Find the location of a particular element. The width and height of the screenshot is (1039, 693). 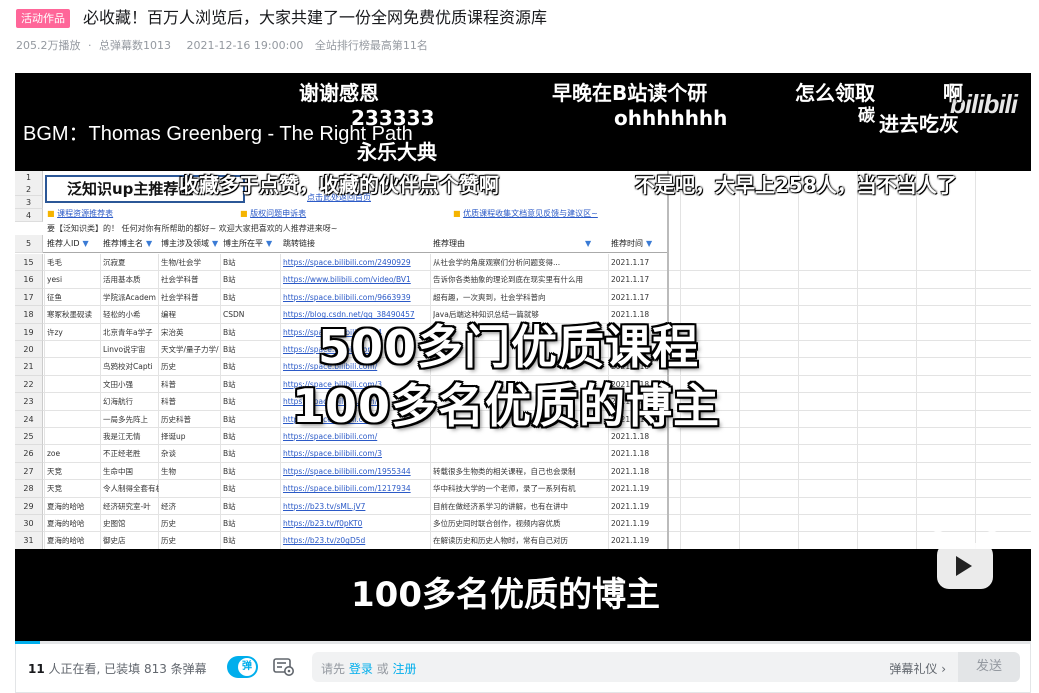

viewer-status: 11 人正在看, 已装填 813 条弹幕 is located at coordinates (117, 668).